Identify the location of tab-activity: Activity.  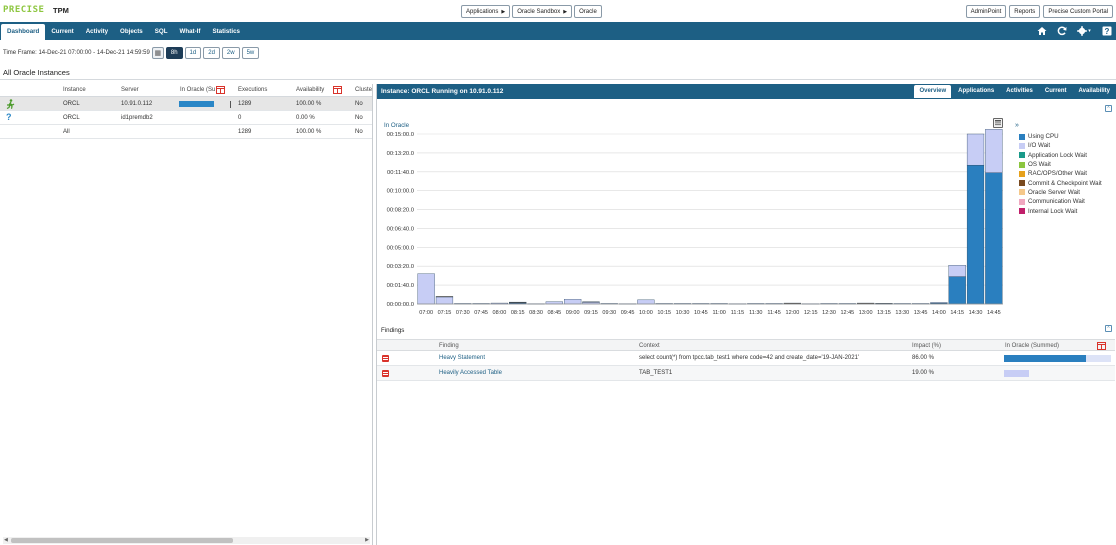
(97, 32).